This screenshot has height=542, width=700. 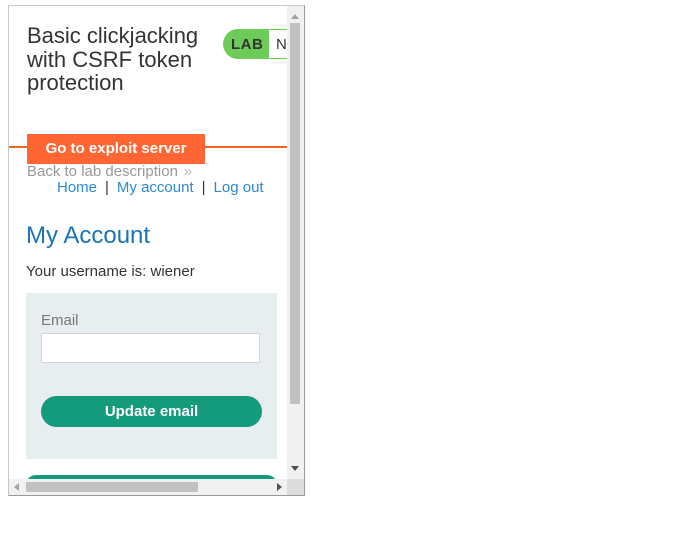 I want to click on update-email-button: Update email, so click(x=151, y=411).